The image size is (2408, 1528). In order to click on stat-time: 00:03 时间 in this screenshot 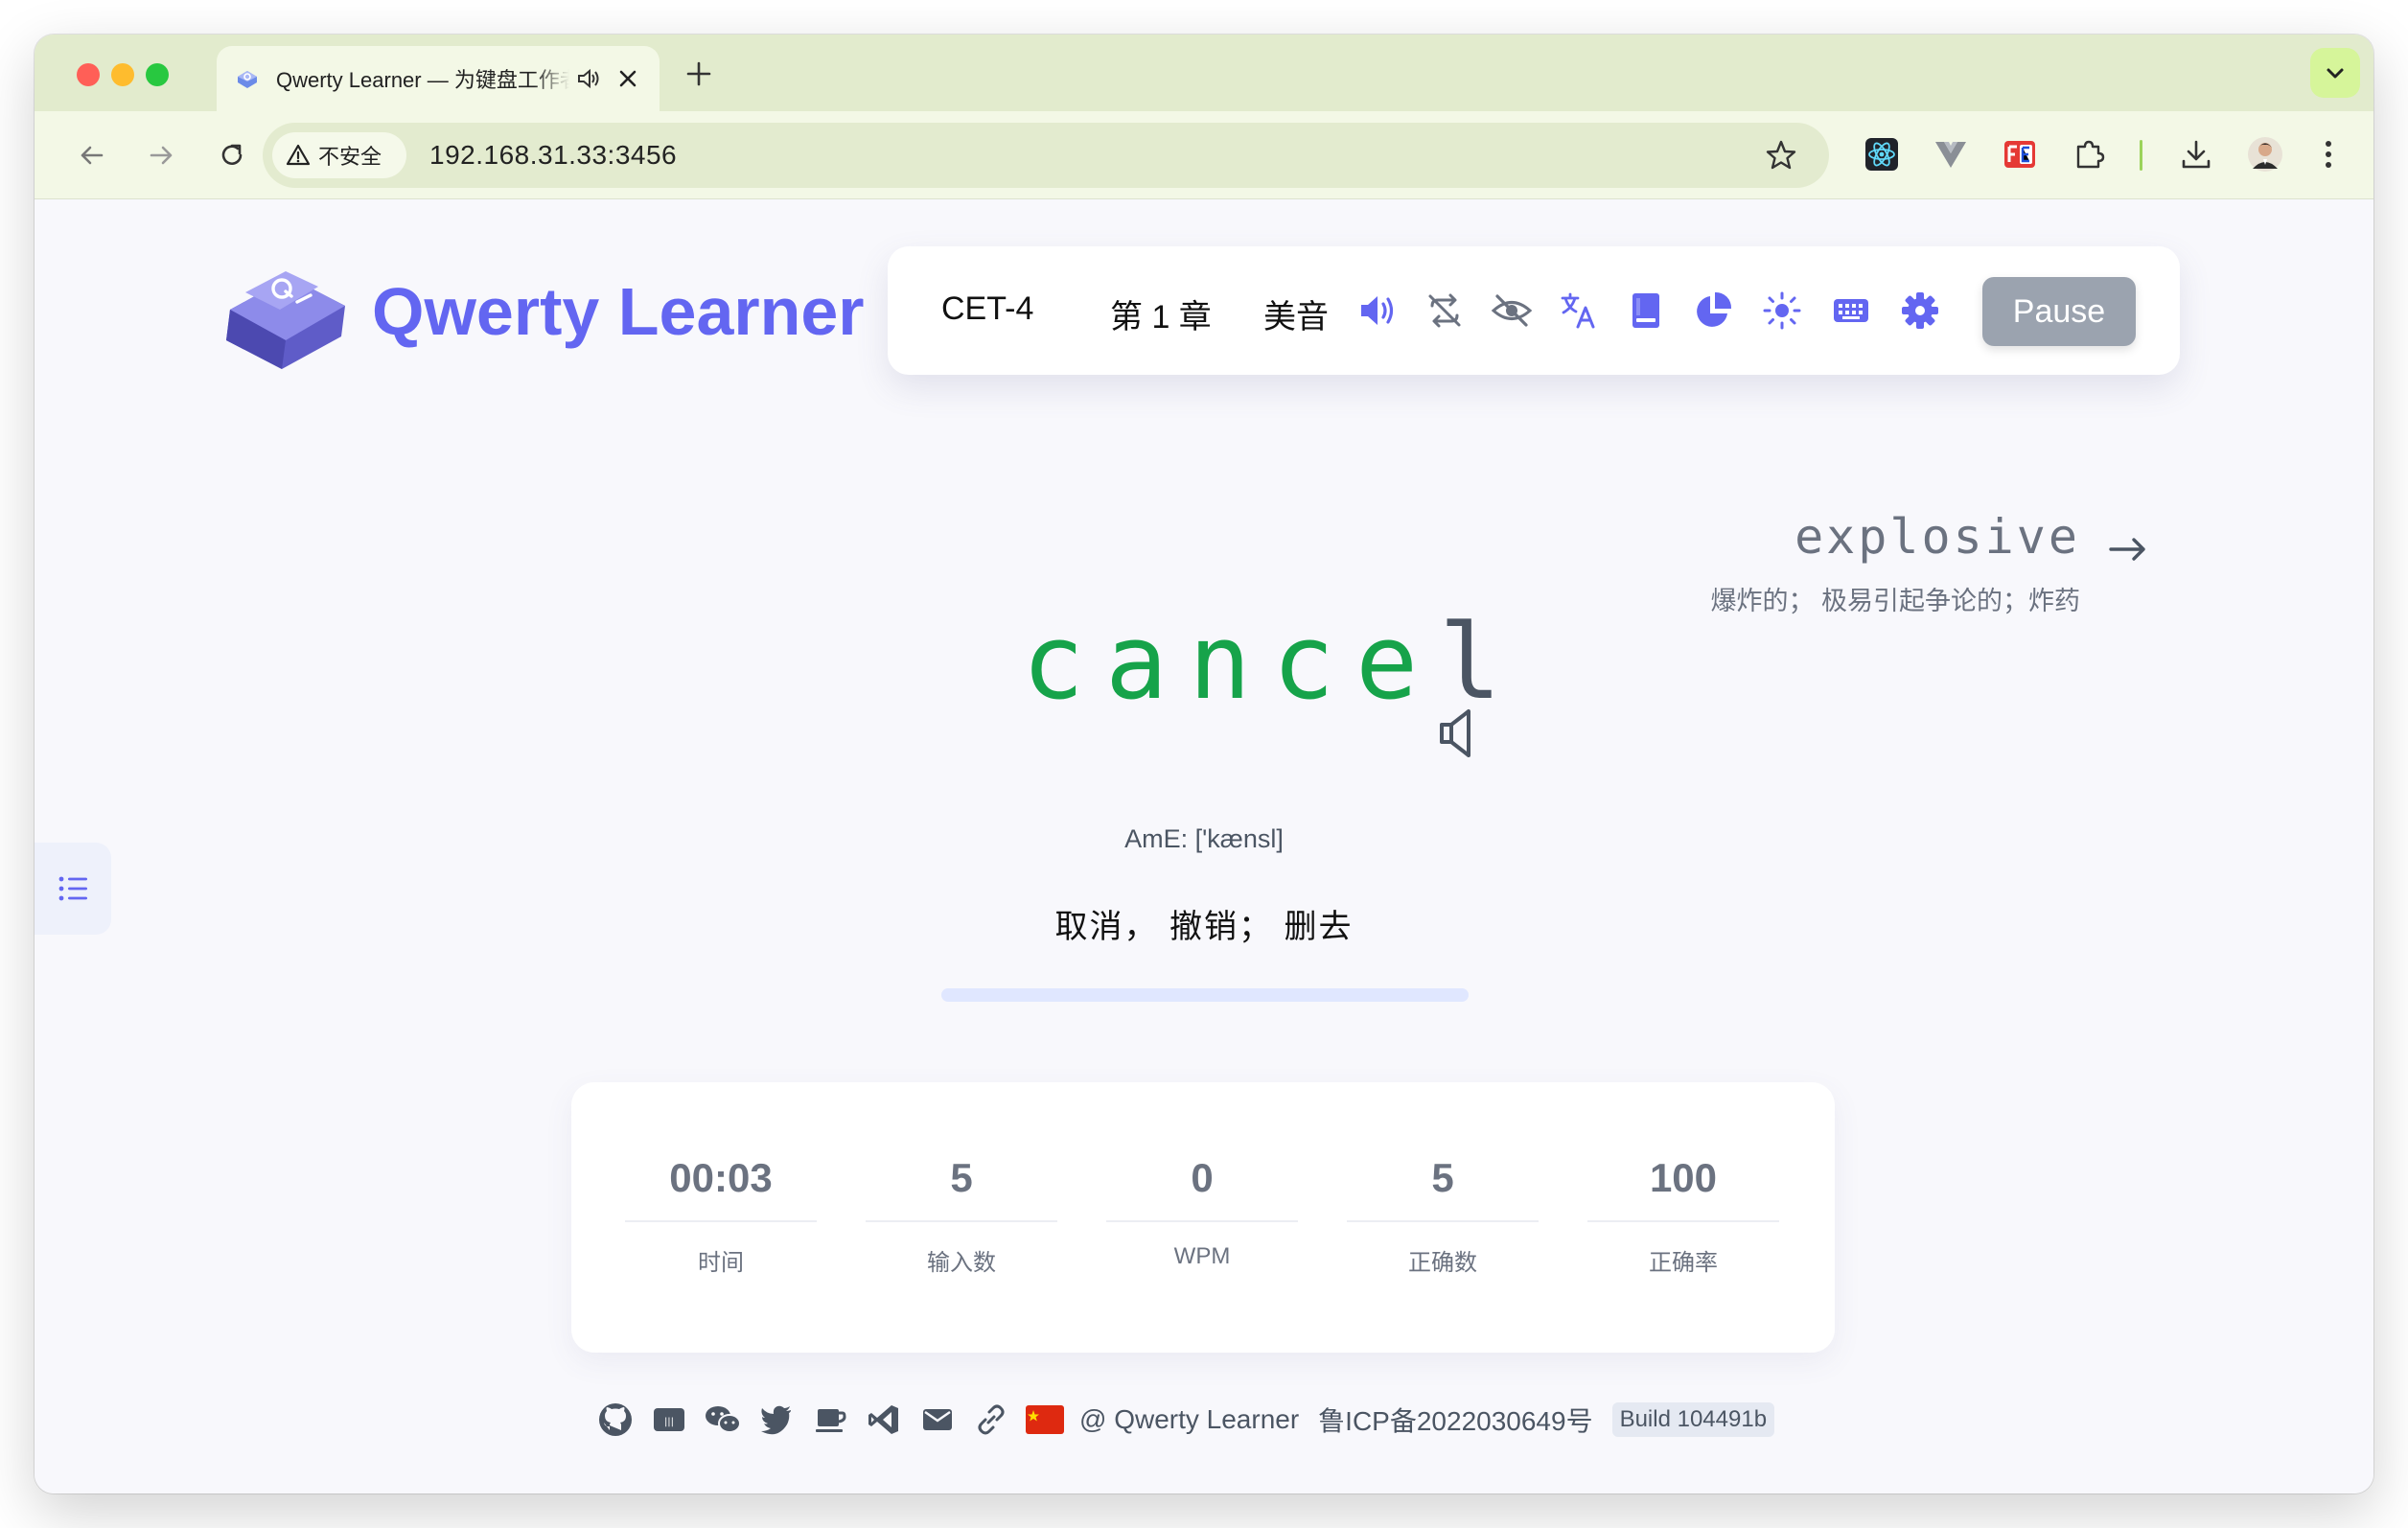, I will do `click(721, 1216)`.